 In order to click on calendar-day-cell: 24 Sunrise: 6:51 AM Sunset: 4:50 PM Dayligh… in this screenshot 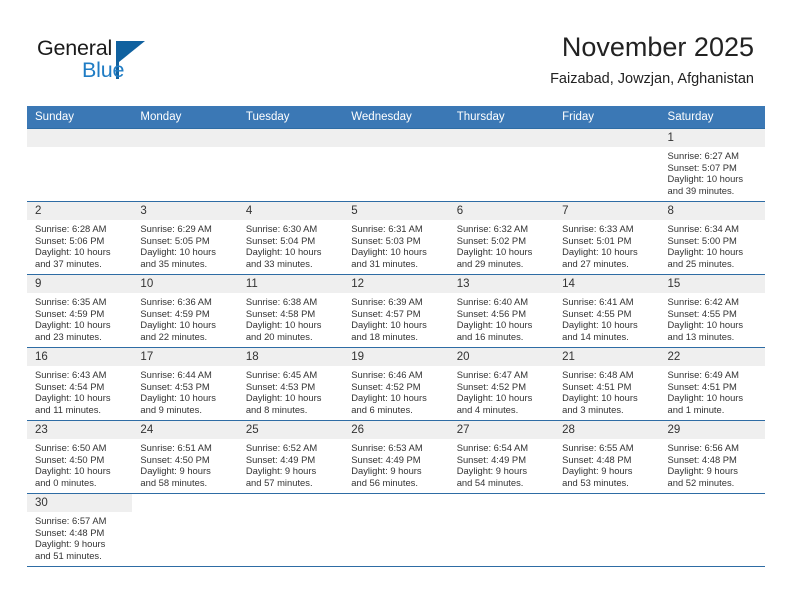, I will do `click(185, 457)`.